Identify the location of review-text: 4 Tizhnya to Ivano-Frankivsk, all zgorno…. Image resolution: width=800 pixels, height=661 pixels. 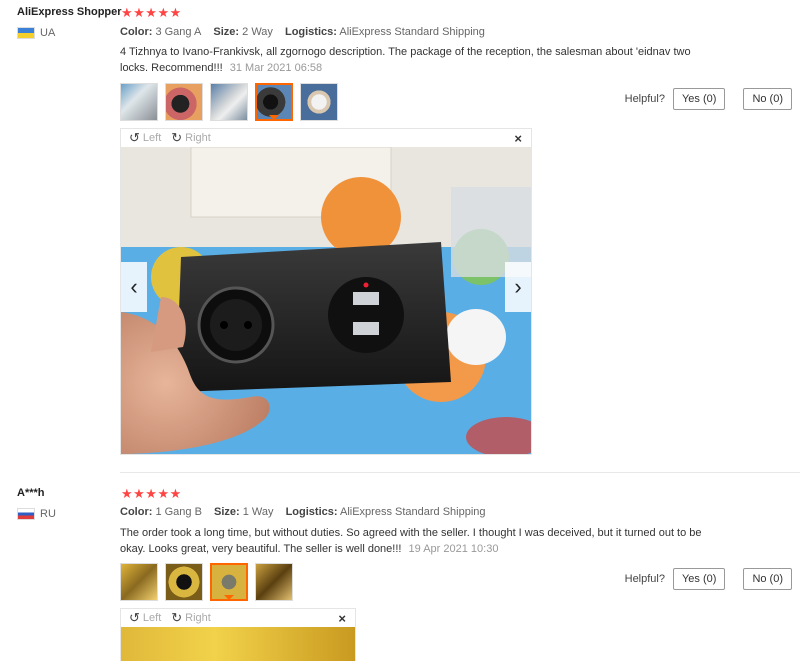
(420, 60).